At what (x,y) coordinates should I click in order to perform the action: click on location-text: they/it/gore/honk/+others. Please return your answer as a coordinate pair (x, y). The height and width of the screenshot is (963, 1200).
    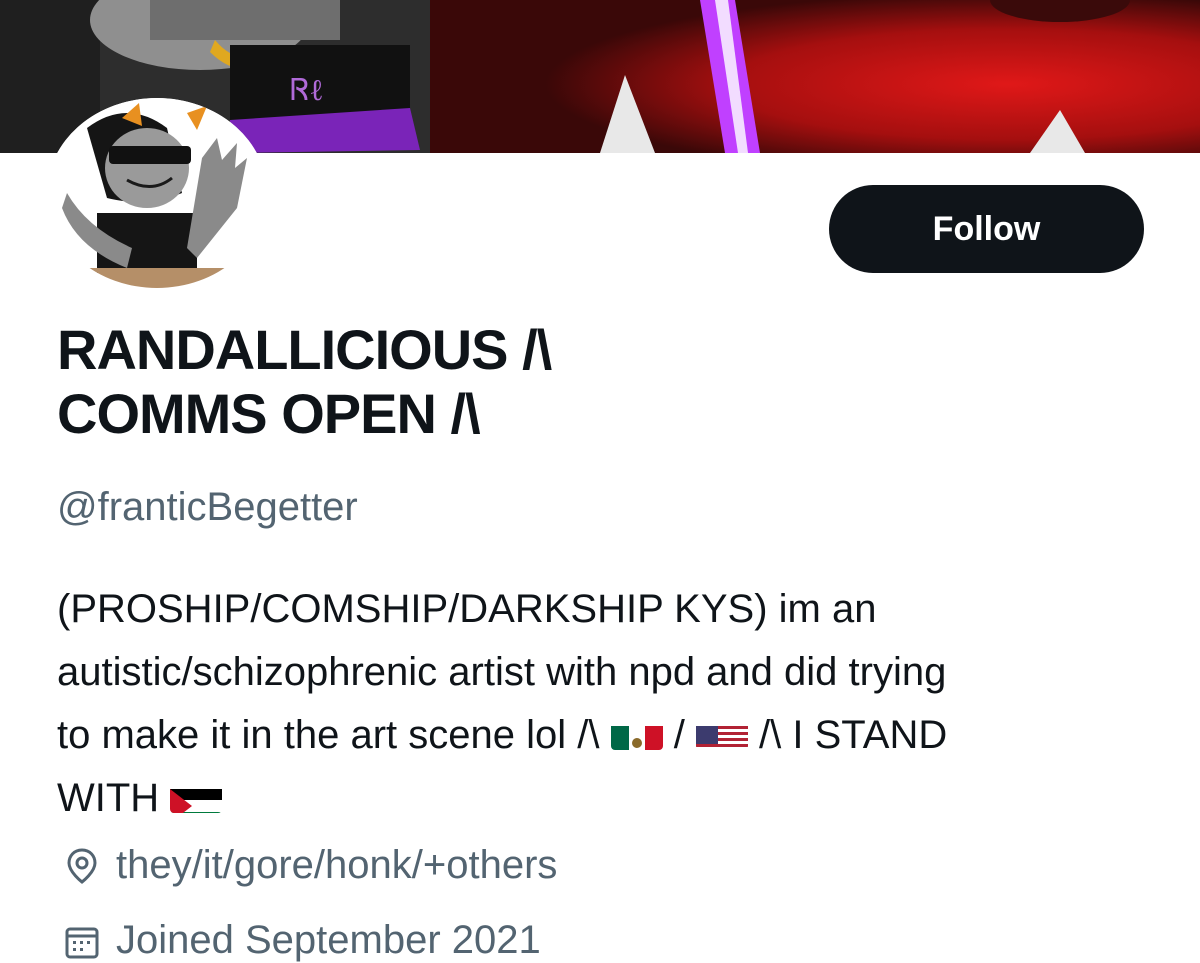
    Looking at the image, I should click on (337, 865).